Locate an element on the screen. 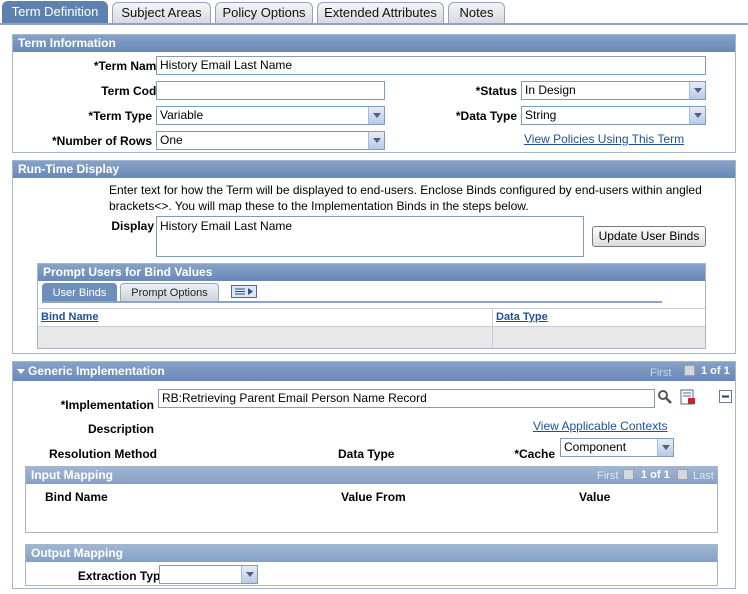  detail-page-icon is located at coordinates (688, 397).